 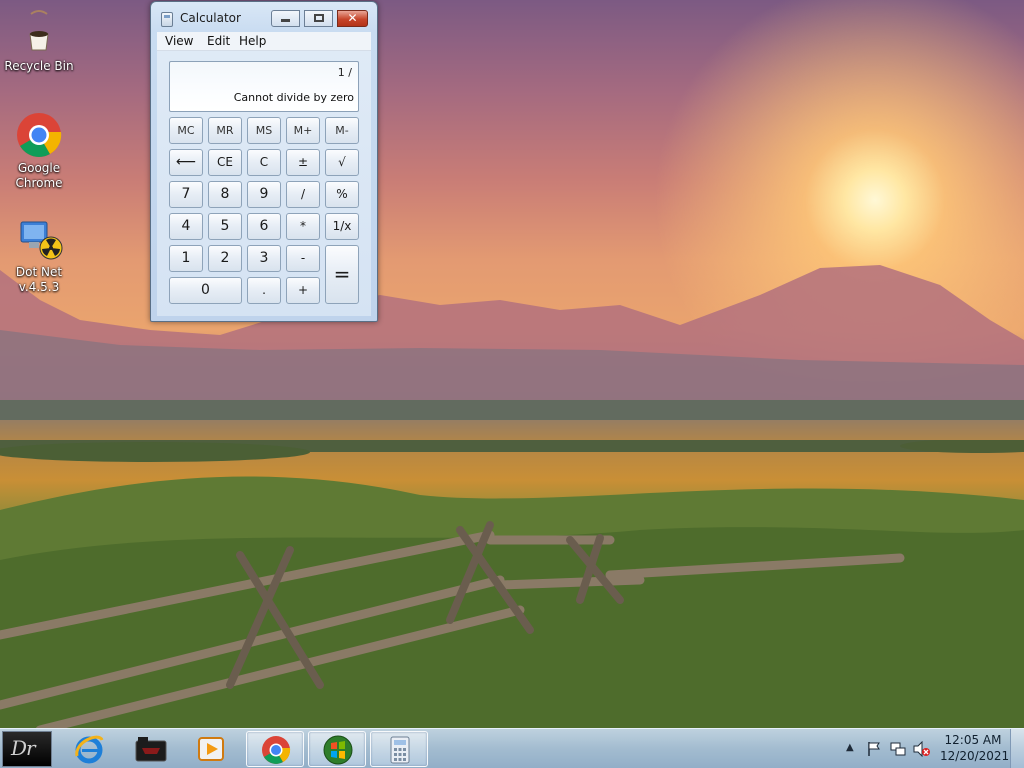 I want to click on close-button: ✕, so click(x=352, y=18).